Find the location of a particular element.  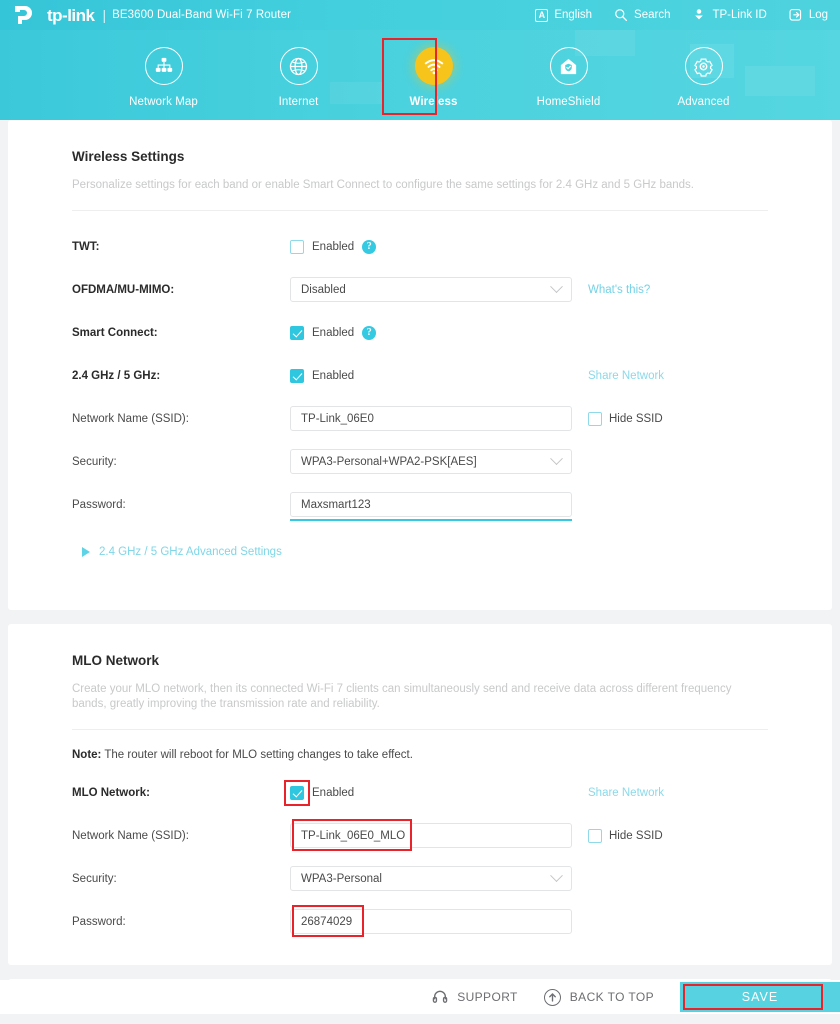

nav-label-wireless: Wireless is located at coordinates (433, 102).